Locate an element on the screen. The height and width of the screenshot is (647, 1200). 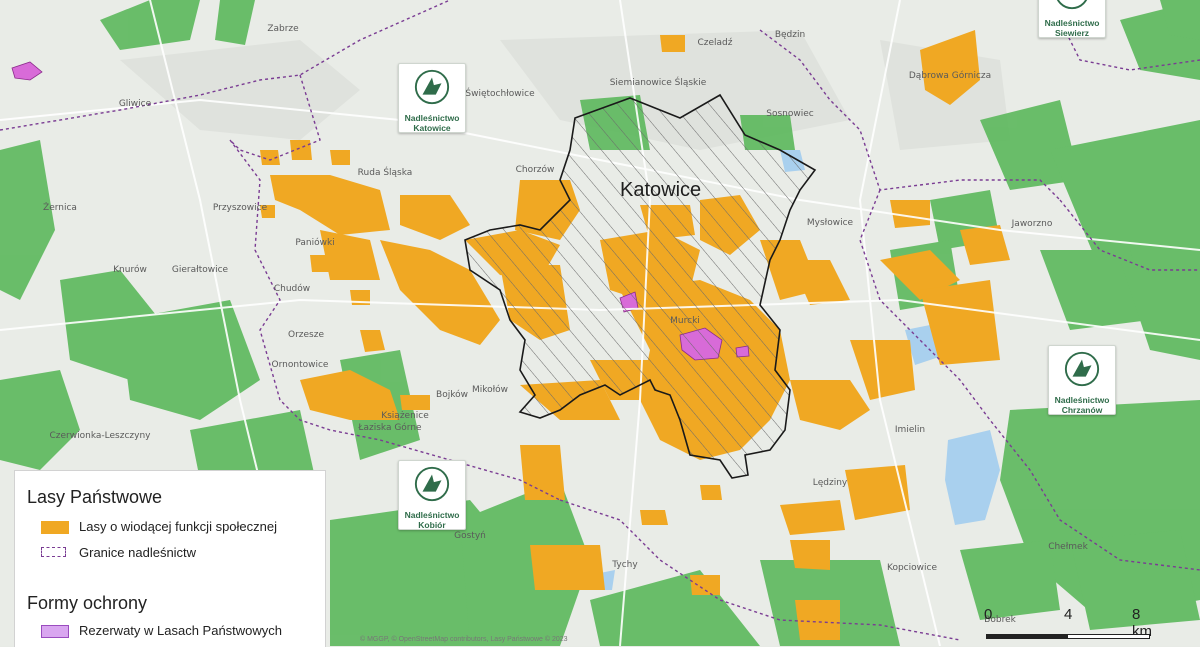
place-label: Chorzów is located at coordinates (535, 169).